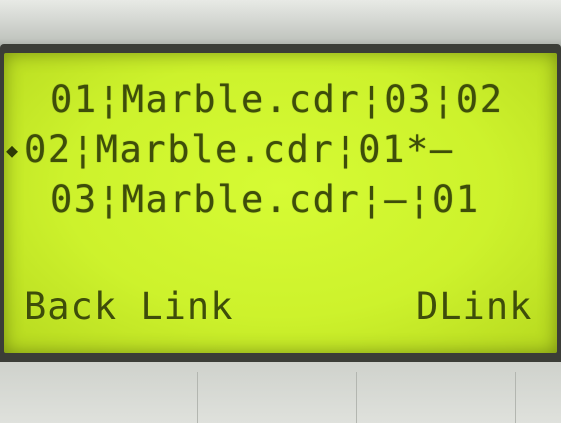 This screenshot has width=561, height=423. What do you see at coordinates (277, 100) in the screenshot?
I see `link-row-01: 01¦Marble.cdr¦03¦02` at bounding box center [277, 100].